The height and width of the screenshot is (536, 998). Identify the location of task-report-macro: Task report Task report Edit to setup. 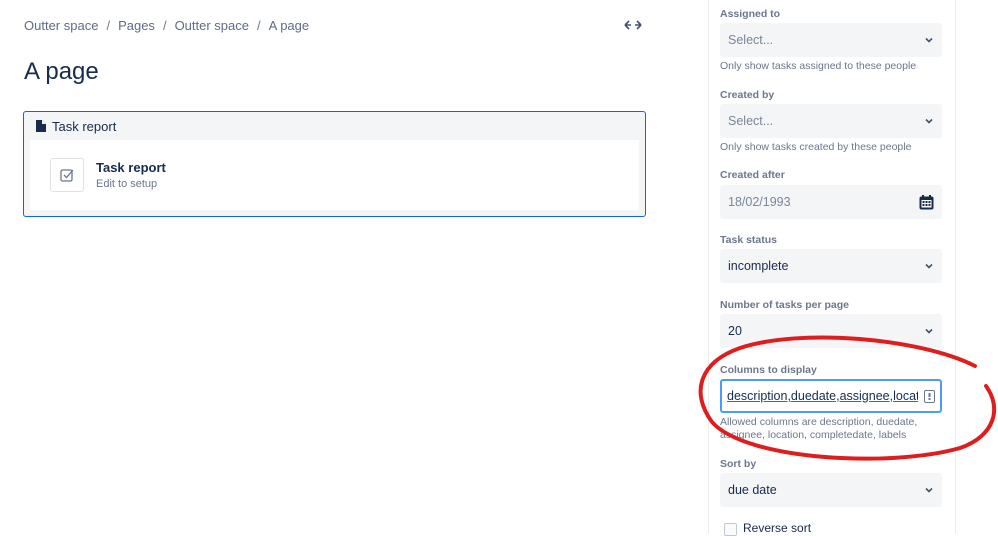
(334, 164).